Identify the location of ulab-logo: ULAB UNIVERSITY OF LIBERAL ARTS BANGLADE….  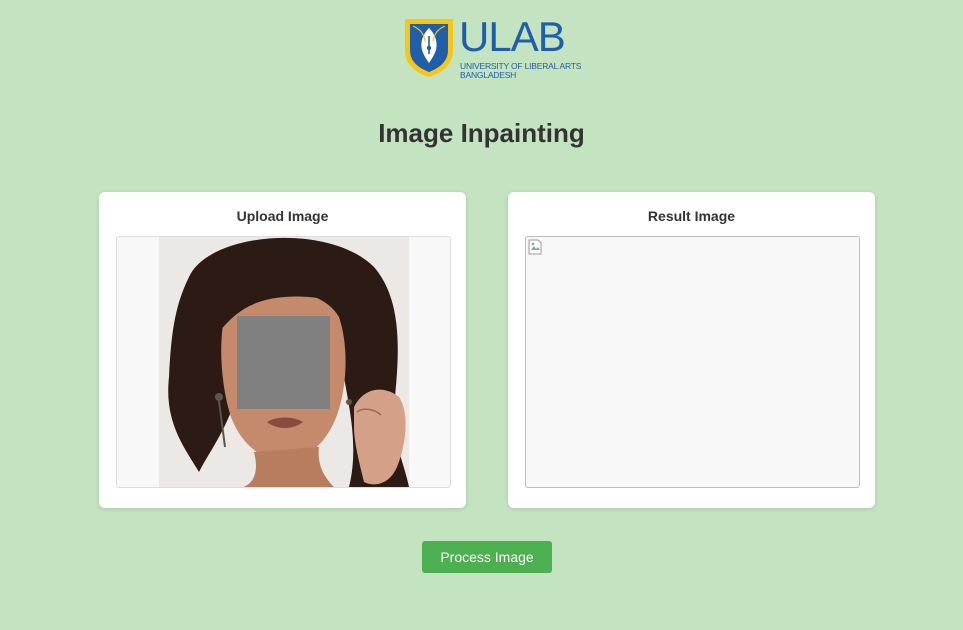
(491, 47).